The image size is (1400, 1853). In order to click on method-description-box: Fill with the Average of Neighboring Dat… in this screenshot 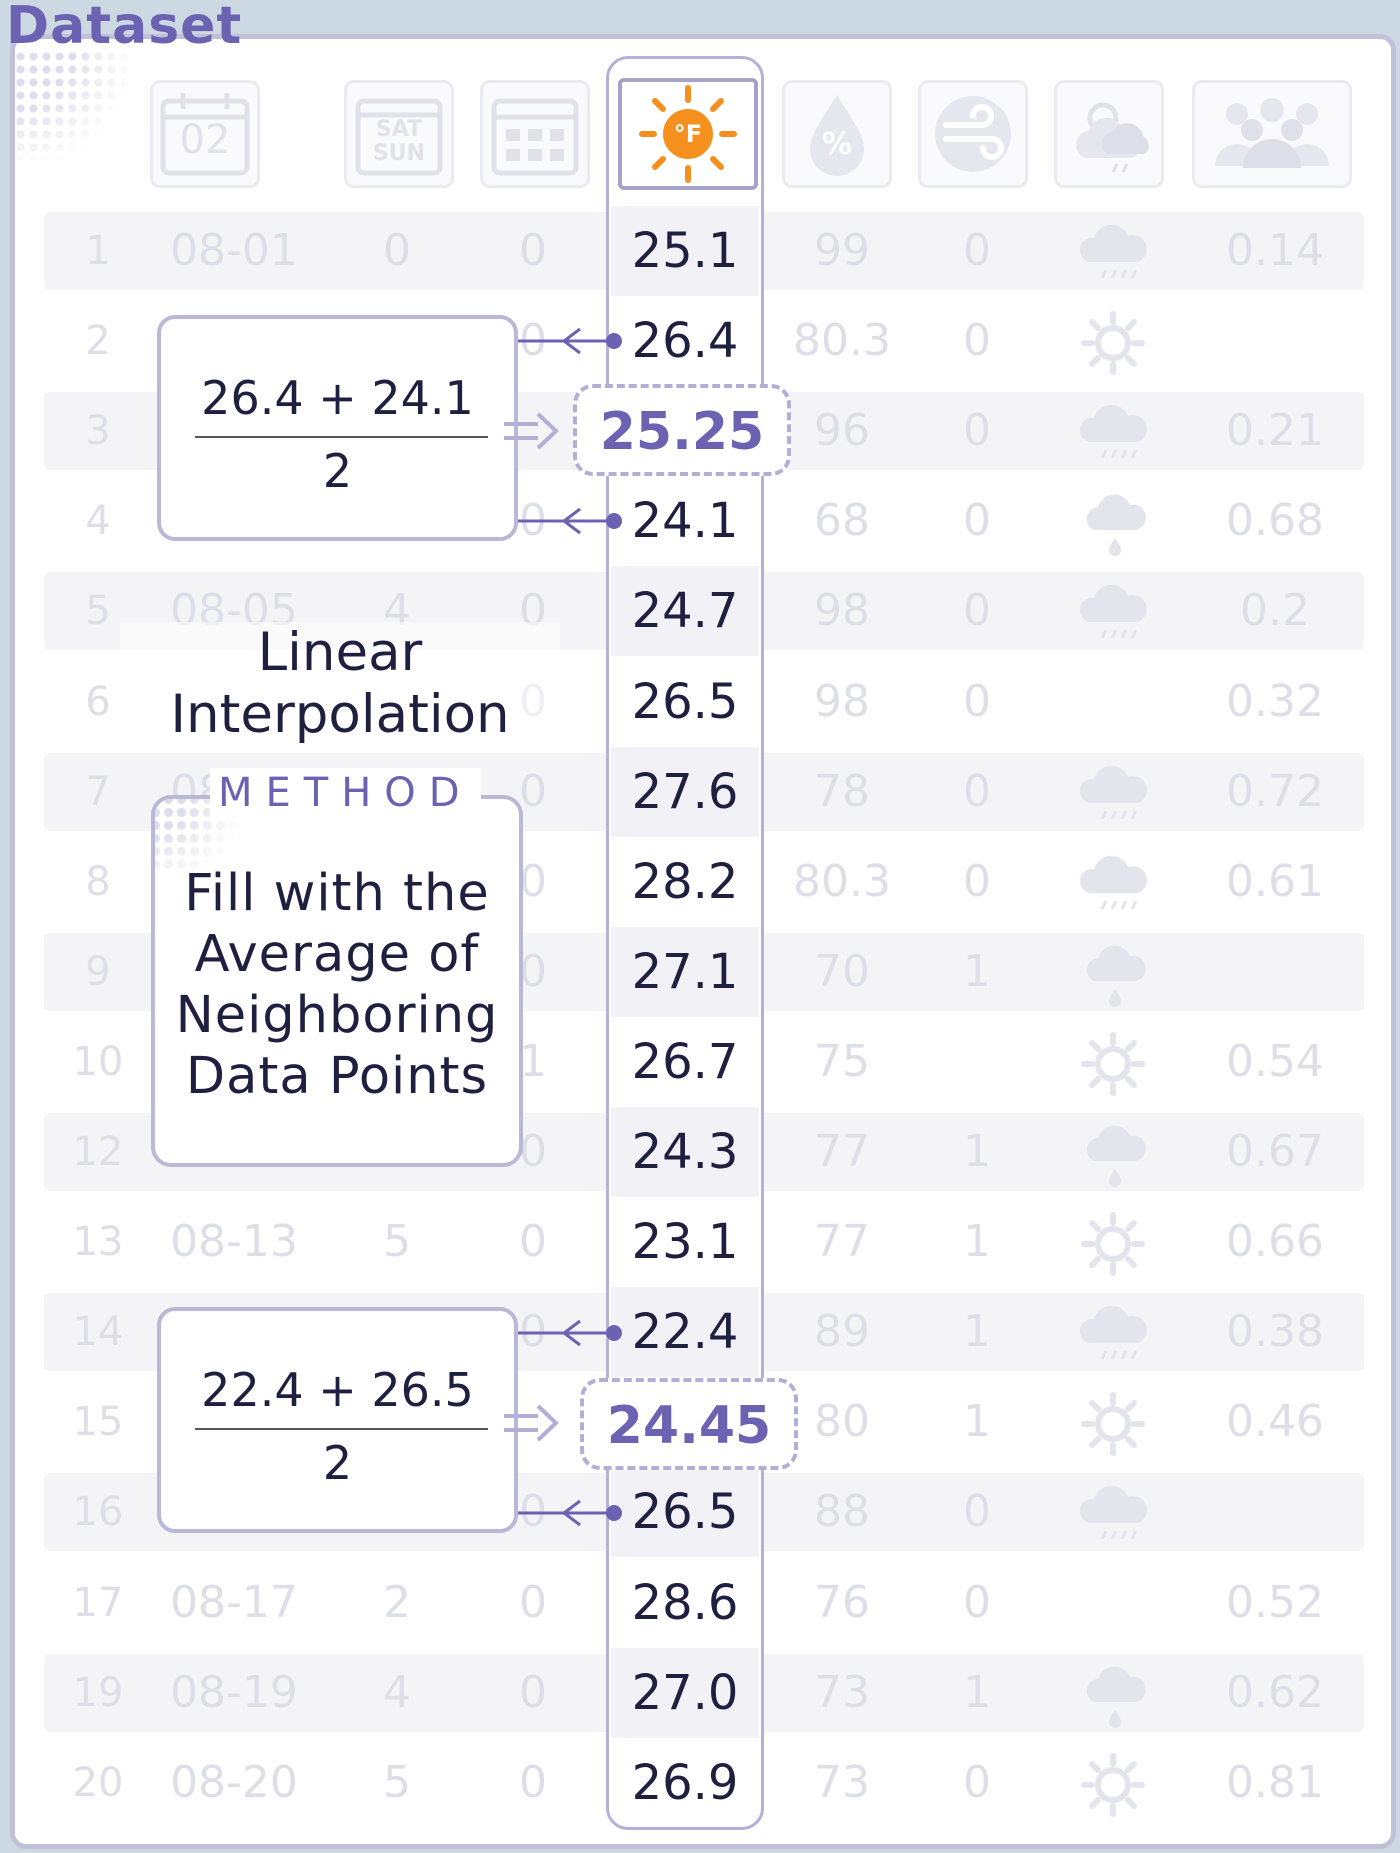, I will do `click(337, 981)`.